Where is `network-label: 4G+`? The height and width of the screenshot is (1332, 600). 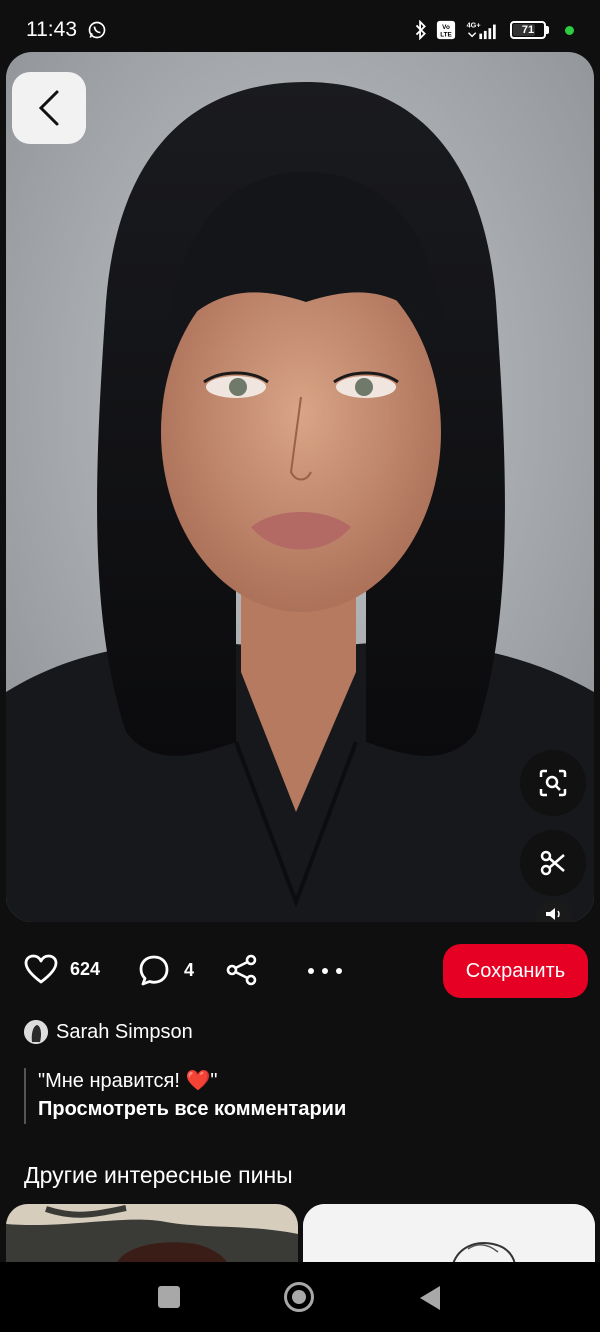 network-label: 4G+ is located at coordinates (474, 24).